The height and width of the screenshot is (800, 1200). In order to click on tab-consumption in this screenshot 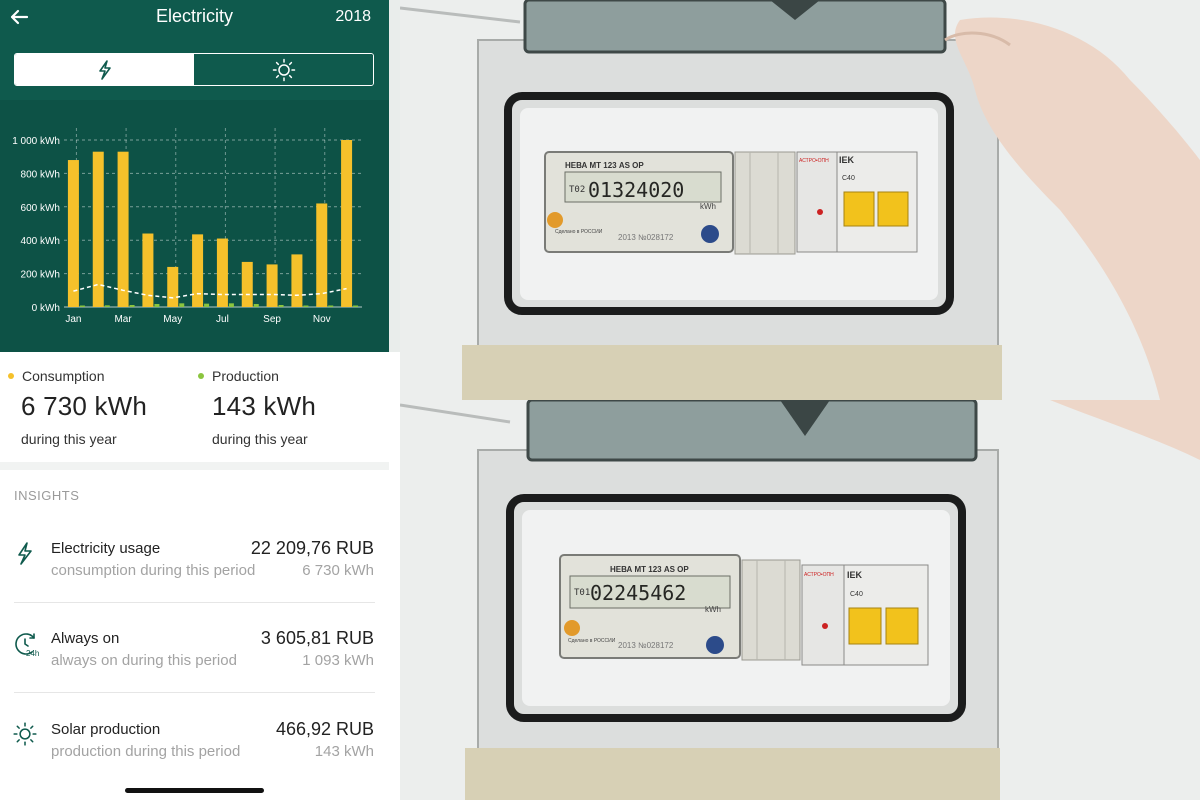, I will do `click(104, 69)`.